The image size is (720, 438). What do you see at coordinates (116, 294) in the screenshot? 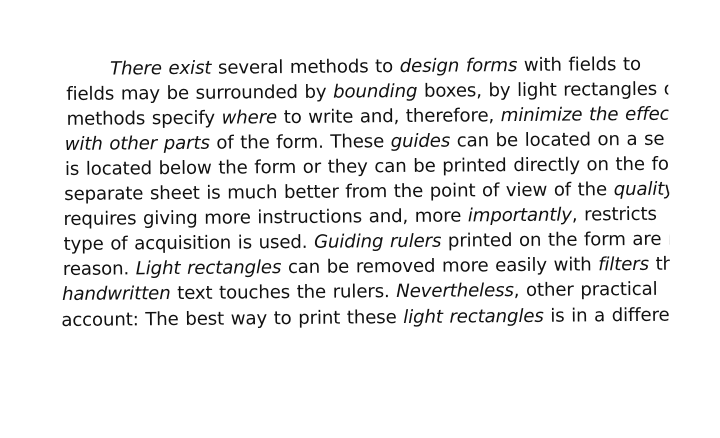
I see `text-segment: handwritten` at bounding box center [116, 294].